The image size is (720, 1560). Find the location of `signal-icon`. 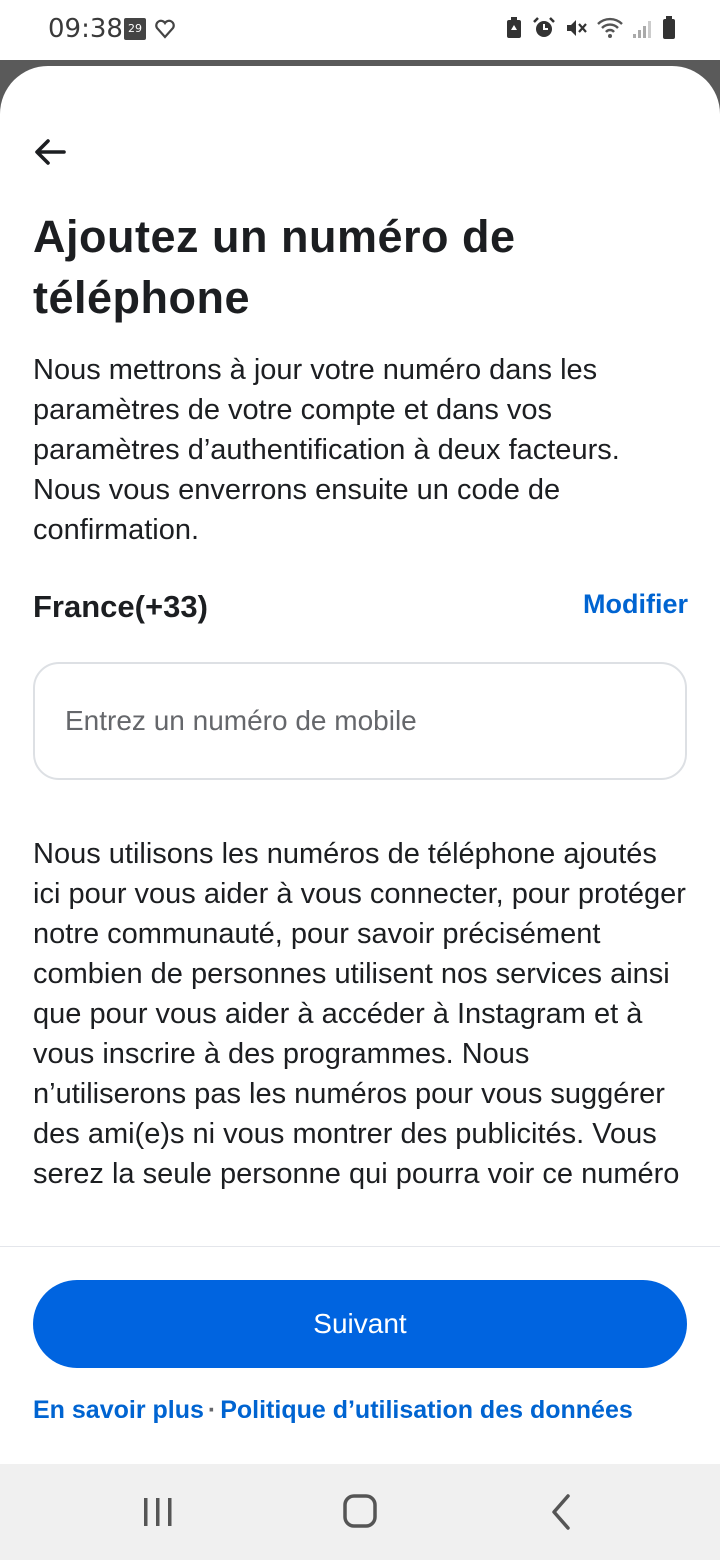

signal-icon is located at coordinates (643, 28).